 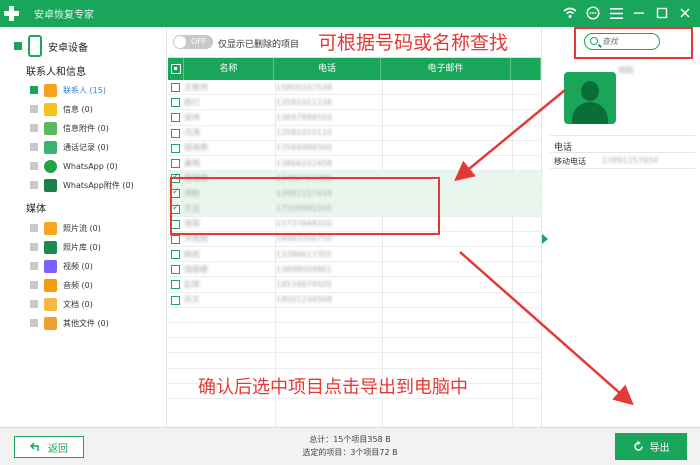 I want to click on contacts-icon, so click(x=50, y=90).